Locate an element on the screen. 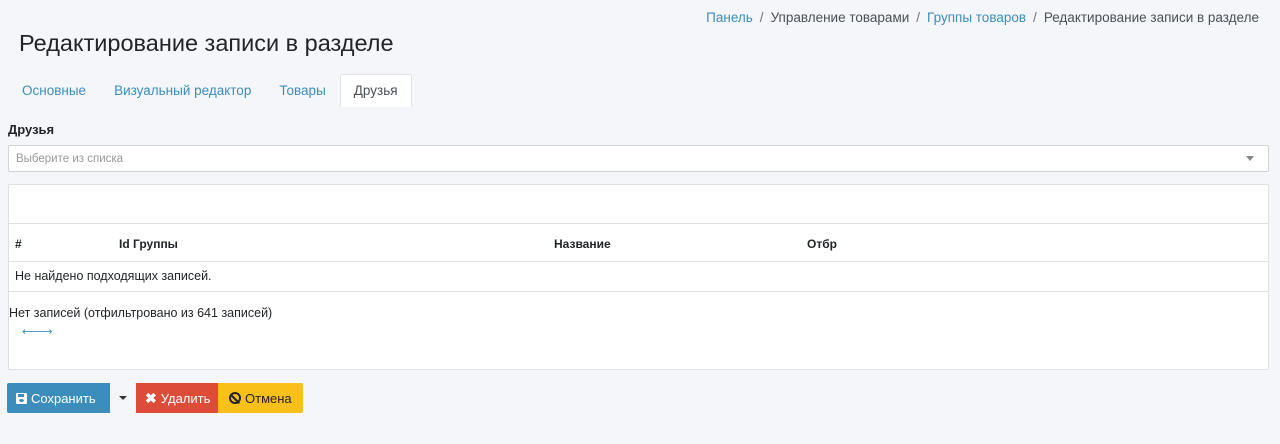  save-button: Сохранить is located at coordinates (58, 398).